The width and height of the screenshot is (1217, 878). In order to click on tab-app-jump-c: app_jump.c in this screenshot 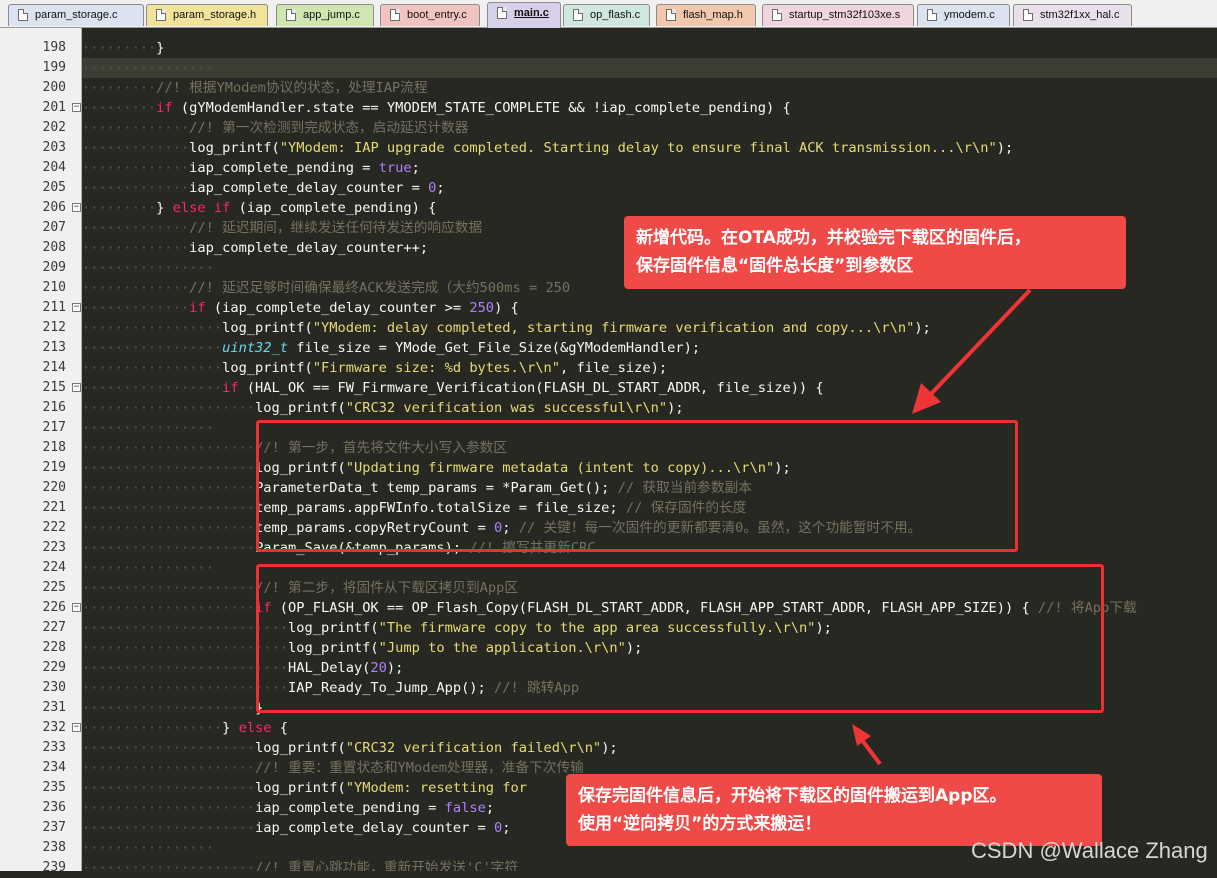, I will do `click(325, 15)`.